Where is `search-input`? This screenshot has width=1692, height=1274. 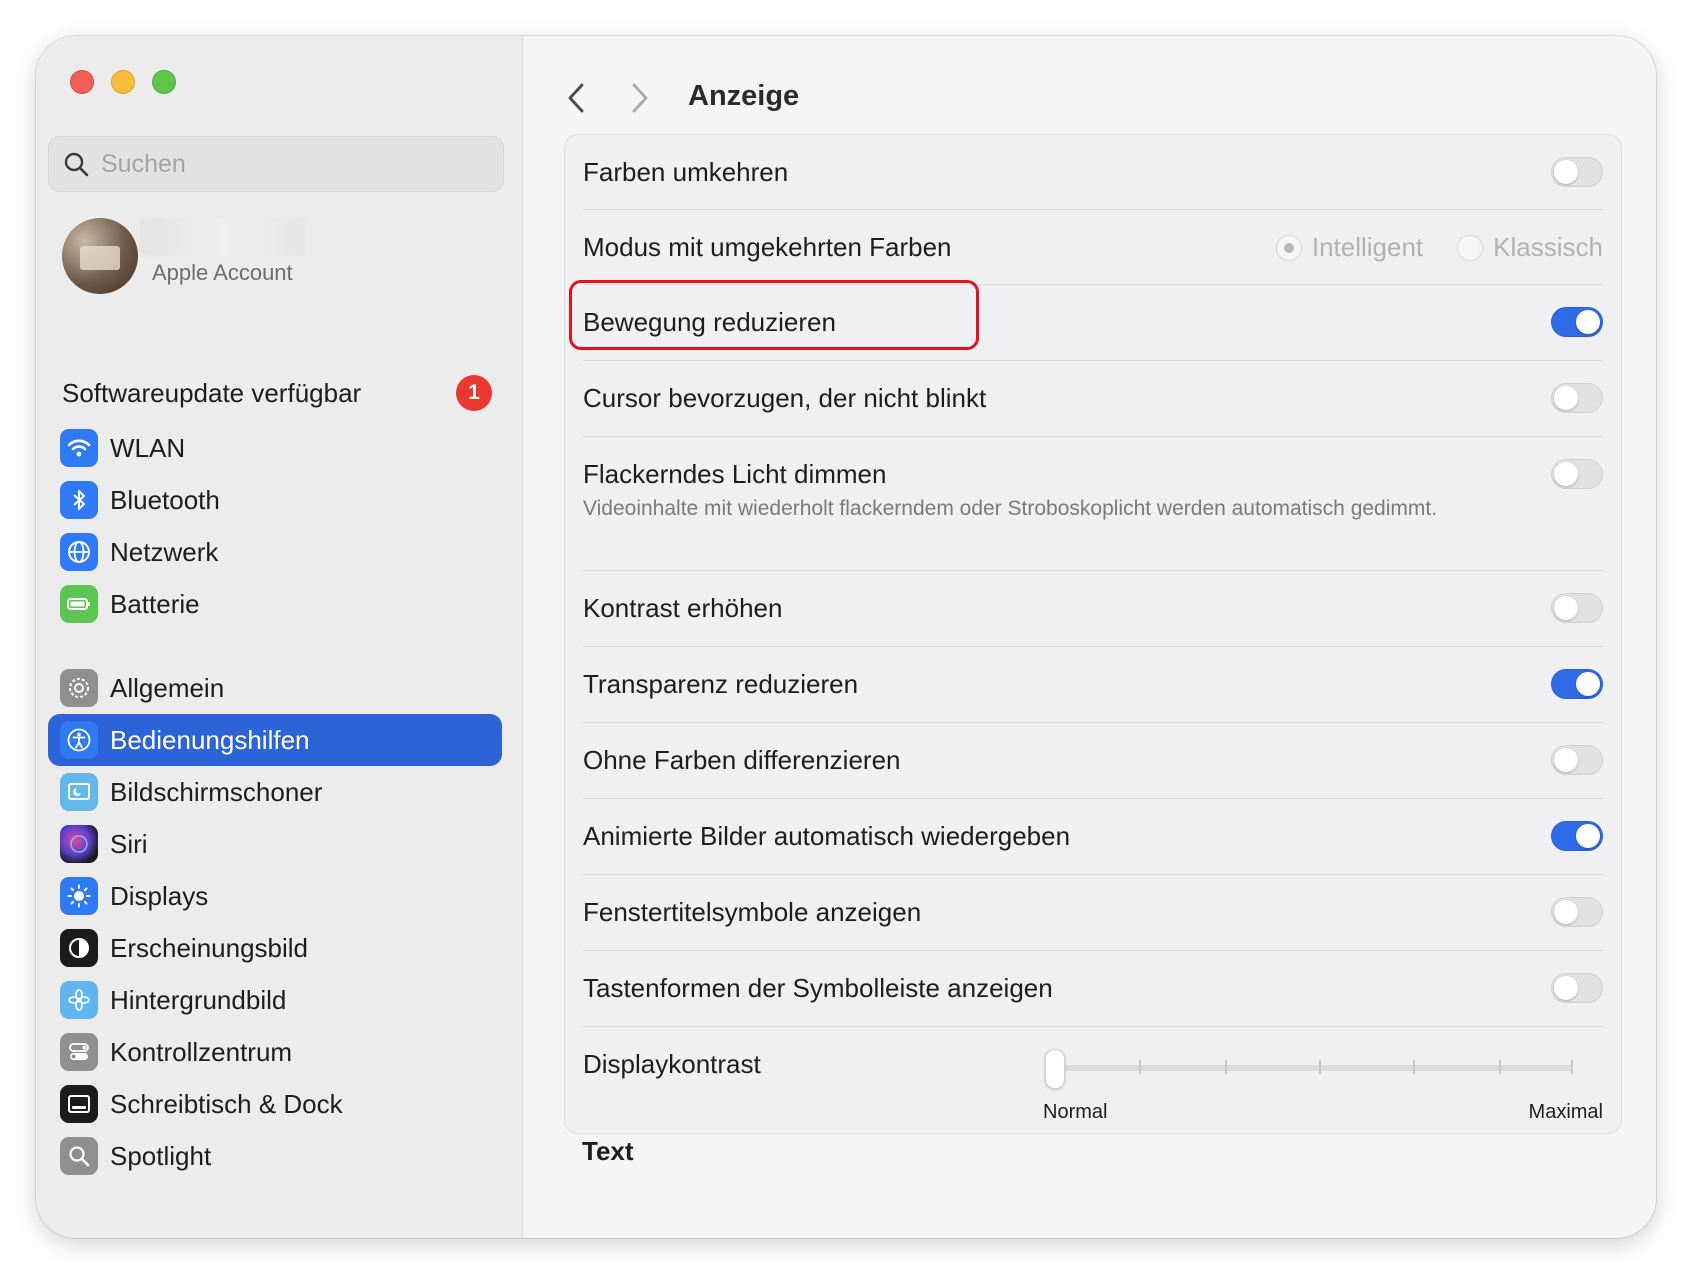 search-input is located at coordinates (291, 164).